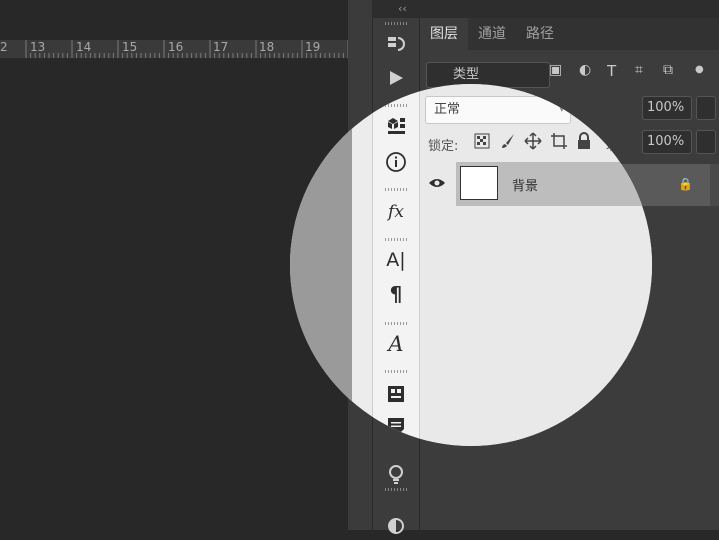  I want to click on opacity-label: 不透明度:, so click(600, 112).